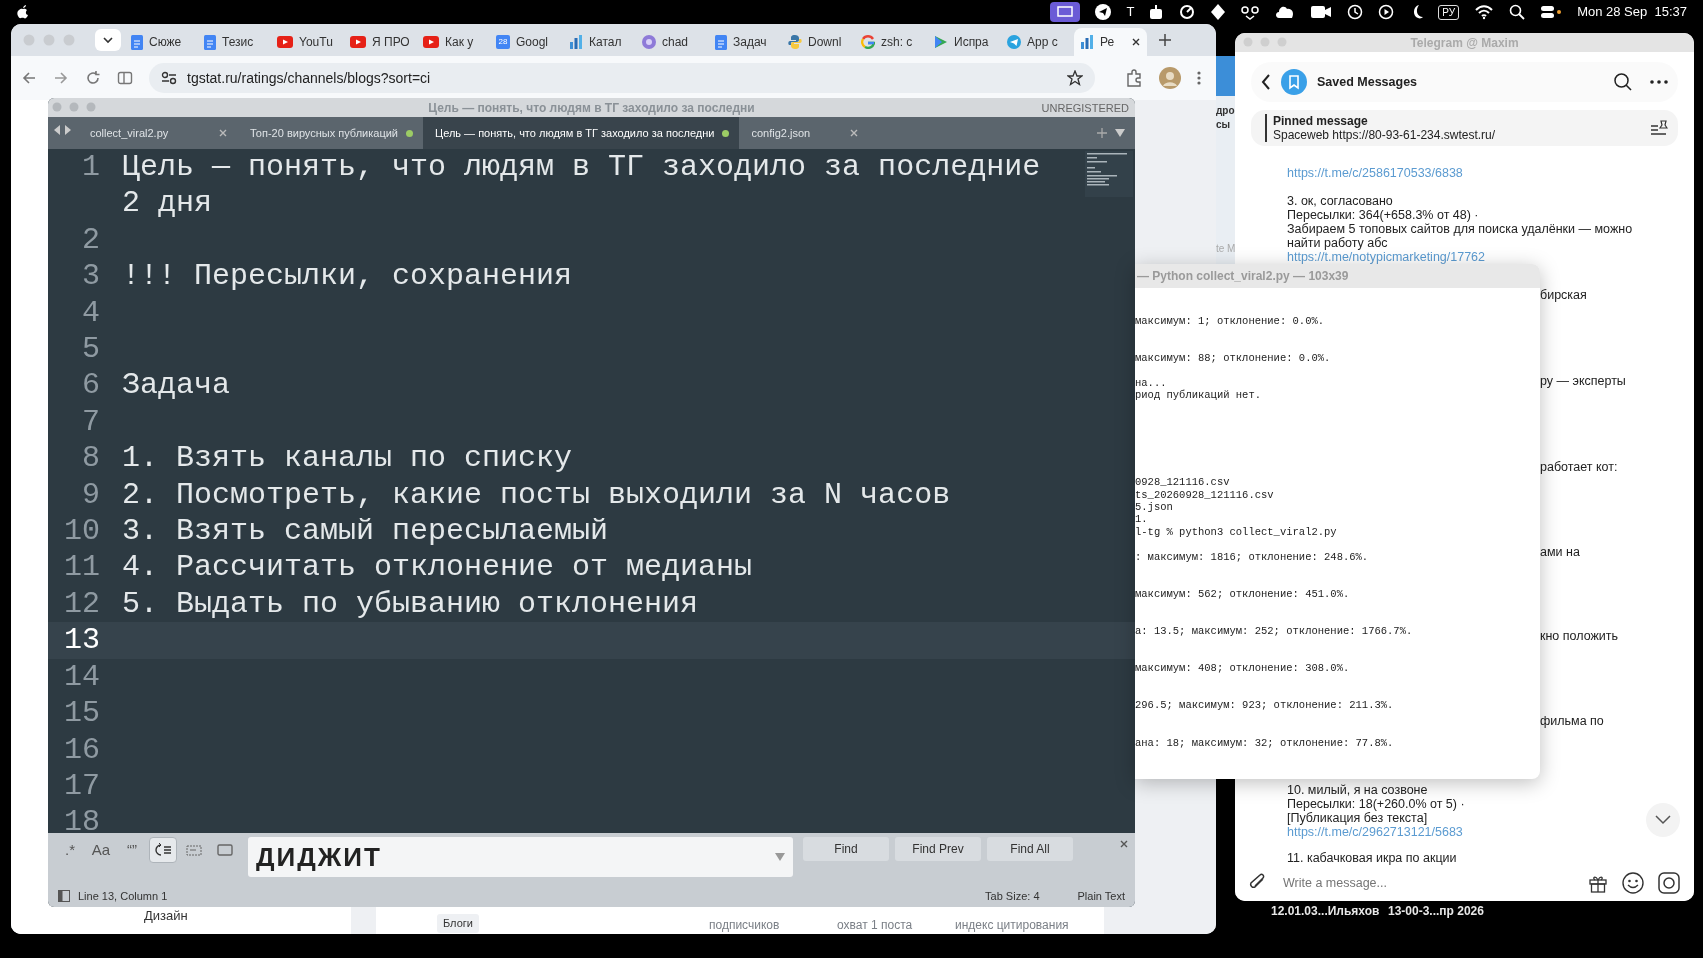 The image size is (1703, 958). I want to click on play-icon, so click(1386, 12).